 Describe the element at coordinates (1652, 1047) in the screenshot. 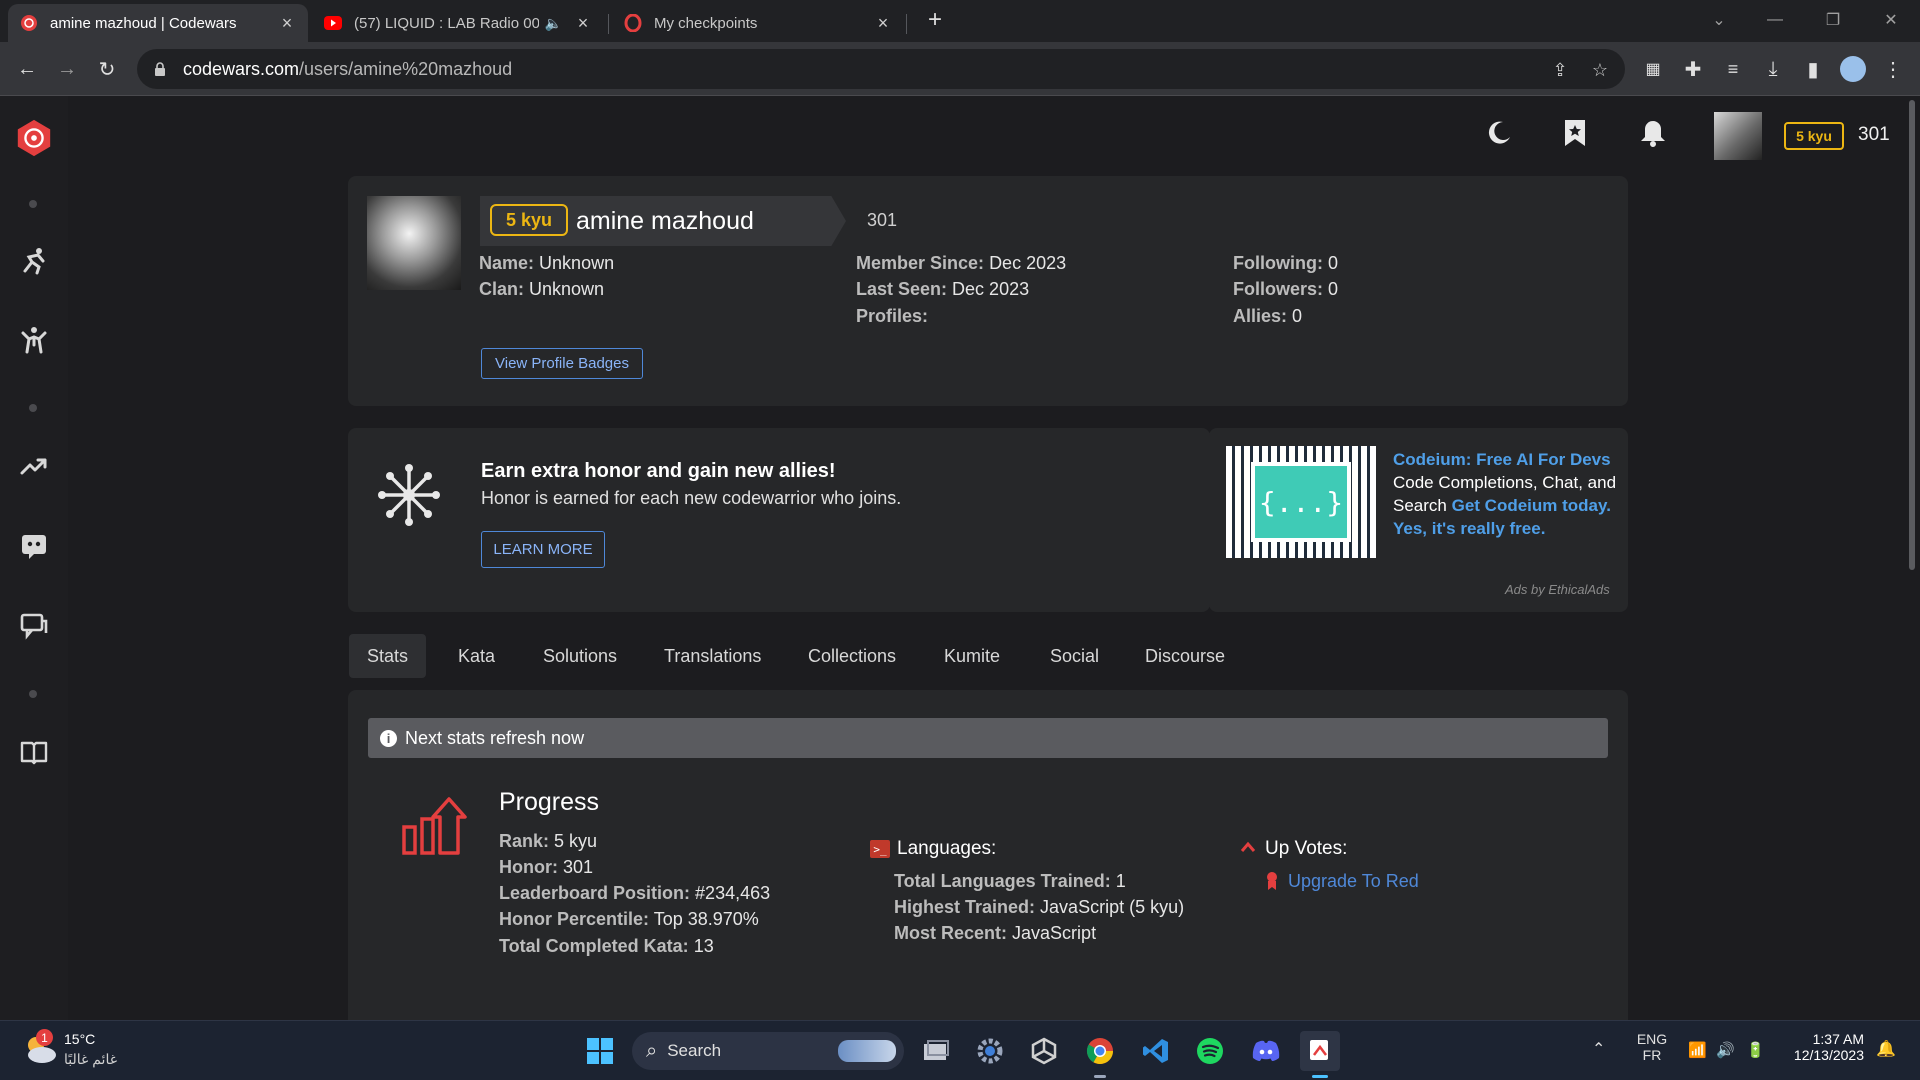

I see `input-language: ENG FR` at that location.